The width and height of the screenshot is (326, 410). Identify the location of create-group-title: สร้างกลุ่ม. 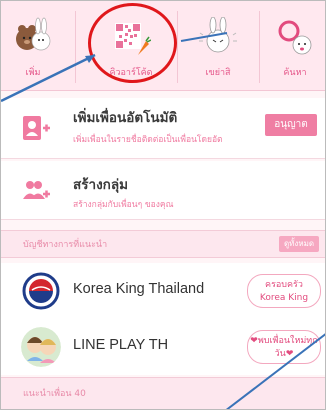
(101, 185).